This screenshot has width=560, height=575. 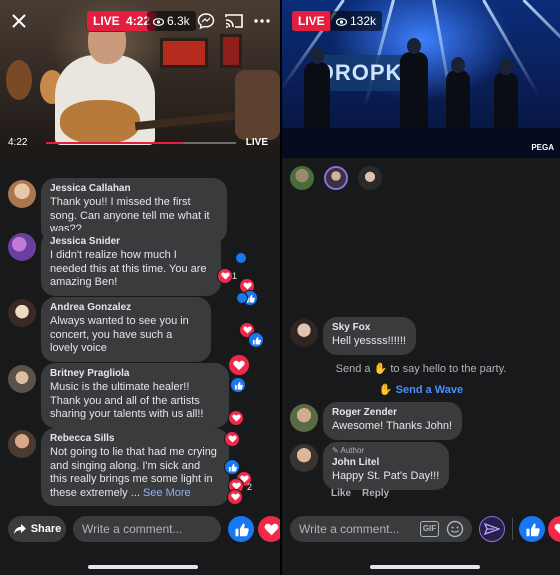 What do you see at coordinates (353, 336) in the screenshot?
I see `comment-item: Sky Fox Hell yessss!!!!!!` at bounding box center [353, 336].